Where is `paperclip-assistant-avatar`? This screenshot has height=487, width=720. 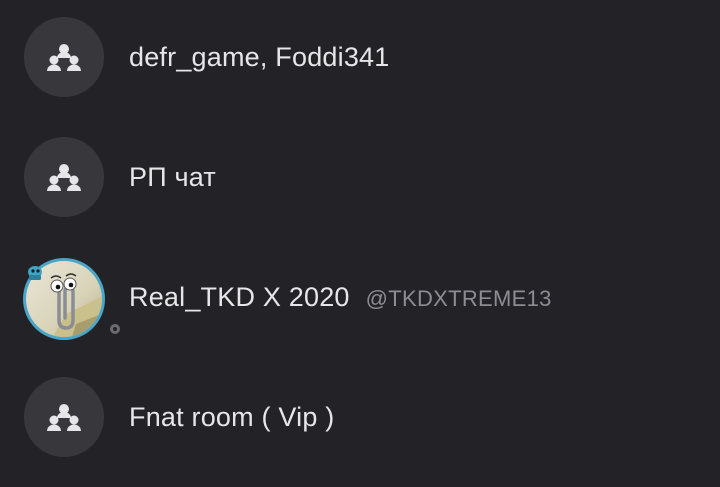
paperclip-assistant-avatar is located at coordinates (64, 299).